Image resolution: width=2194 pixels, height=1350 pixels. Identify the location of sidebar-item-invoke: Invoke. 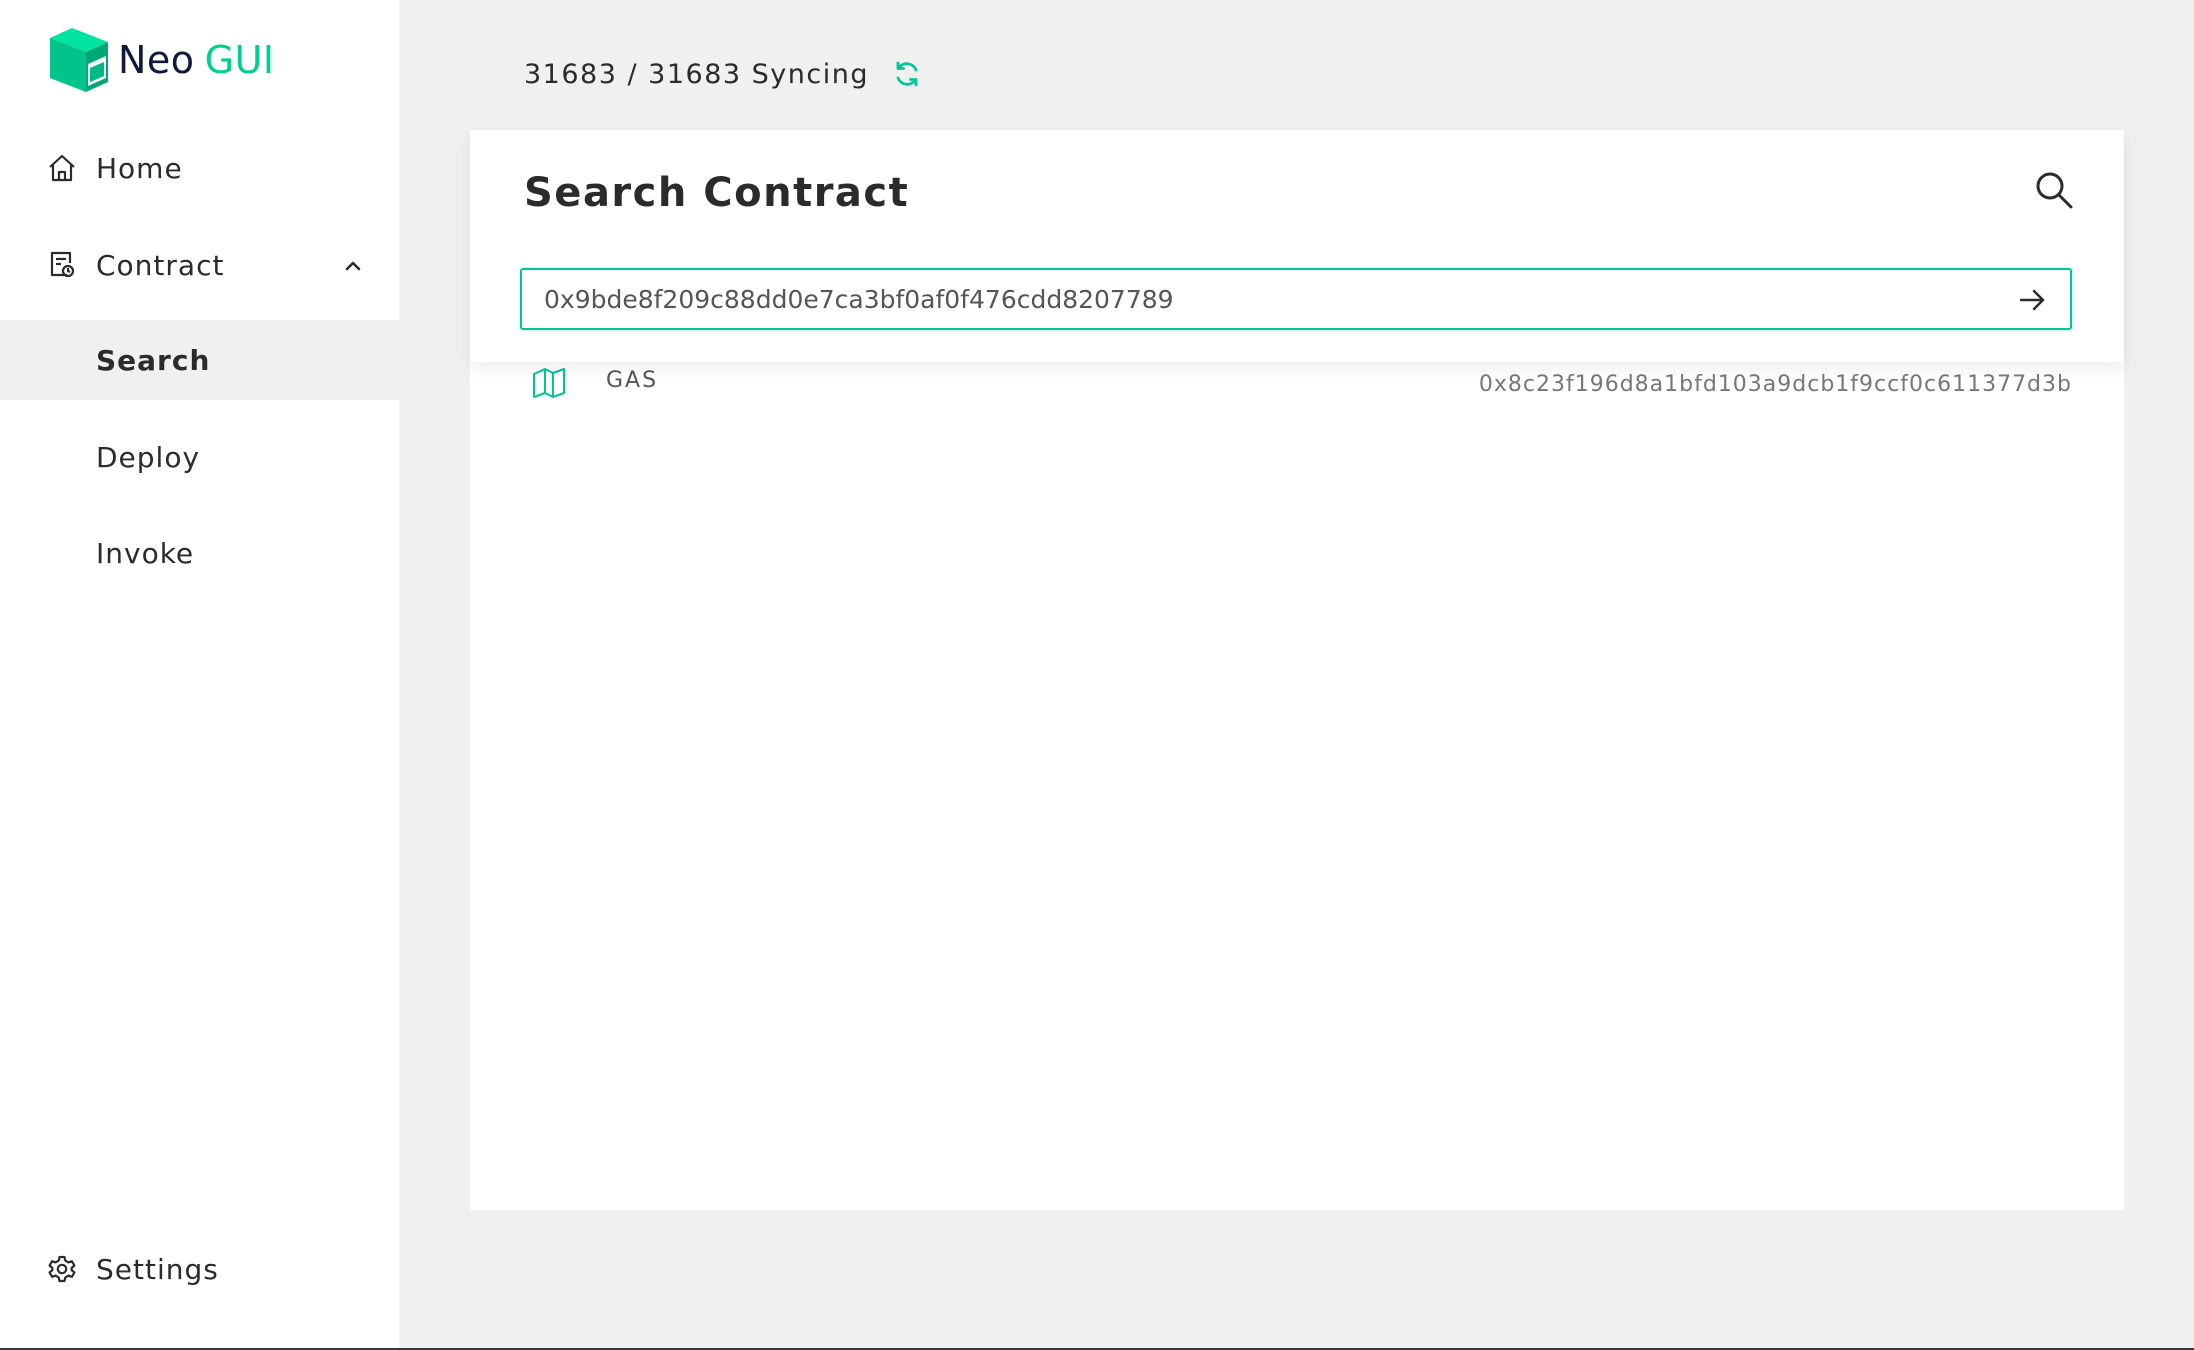
(199, 553).